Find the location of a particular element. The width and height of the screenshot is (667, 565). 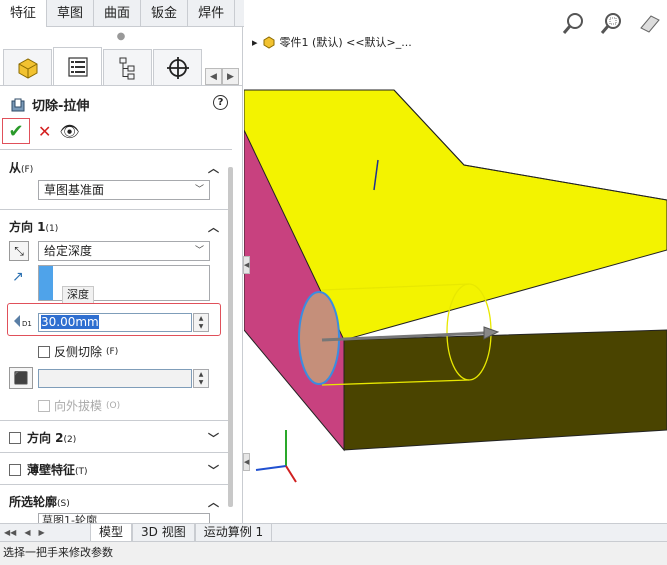

selected-contours-list: 草图1-轮廓 is located at coordinates (124, 518).